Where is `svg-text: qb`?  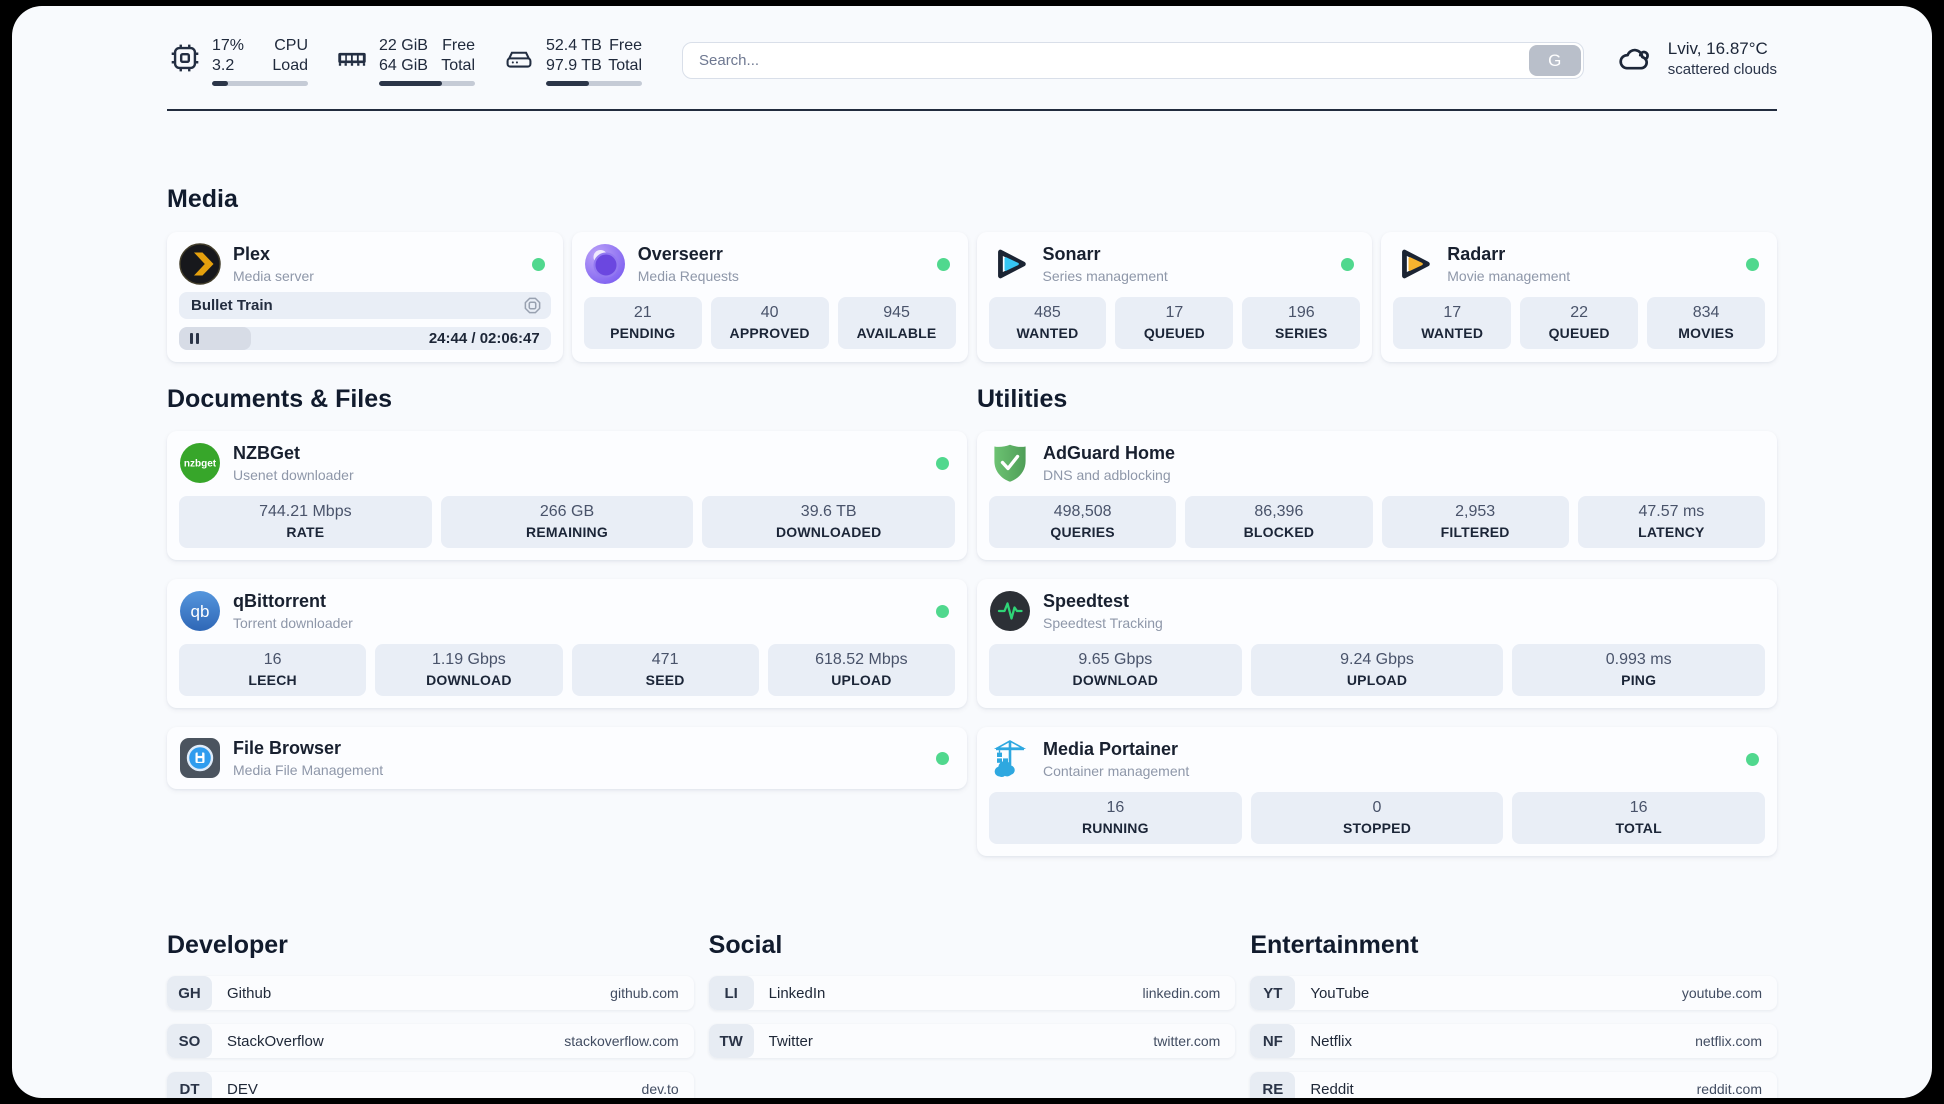
svg-text: qb is located at coordinates (200, 611).